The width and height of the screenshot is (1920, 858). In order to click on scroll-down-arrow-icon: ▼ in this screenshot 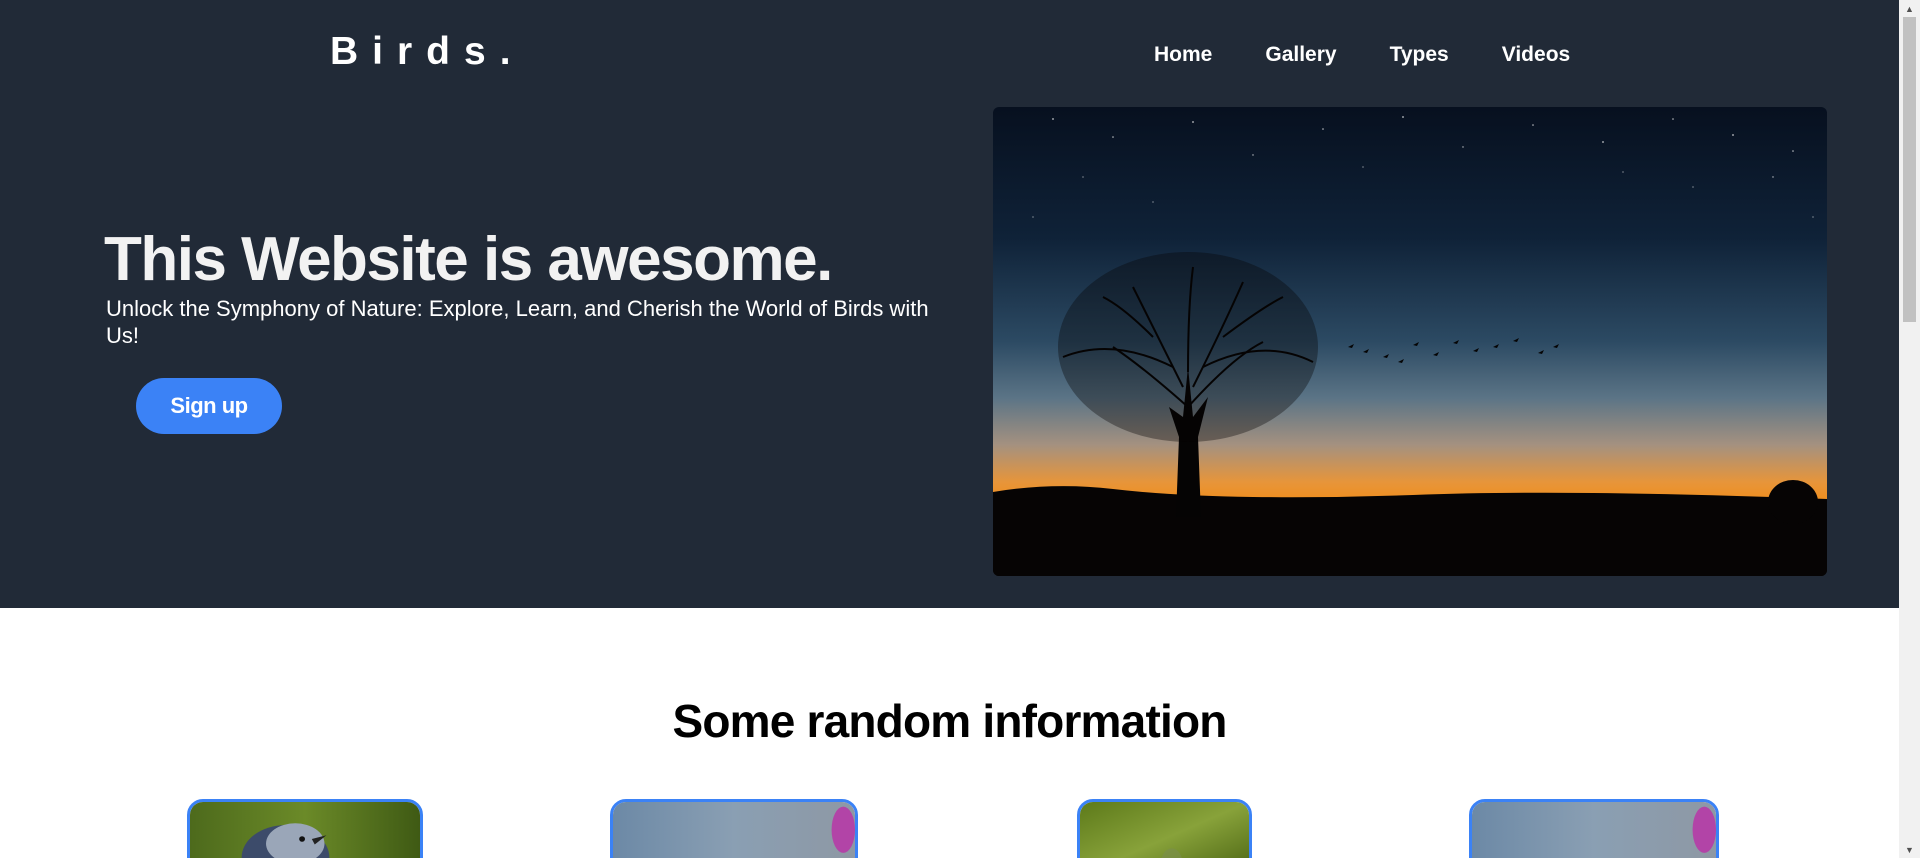, I will do `click(1909, 849)`.